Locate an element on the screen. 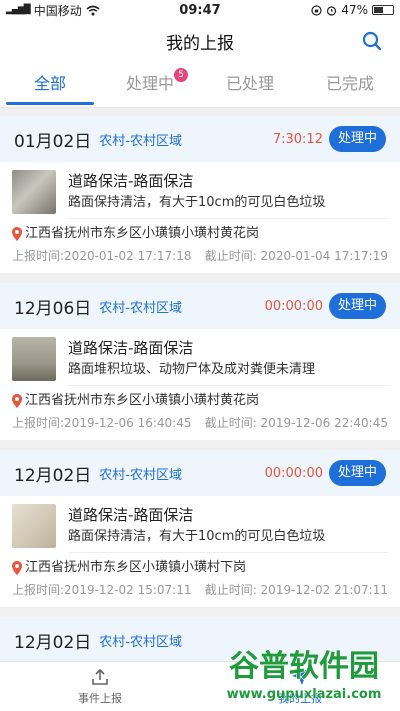 This screenshot has height=711, width=400. wifi-icon is located at coordinates (93, 10).